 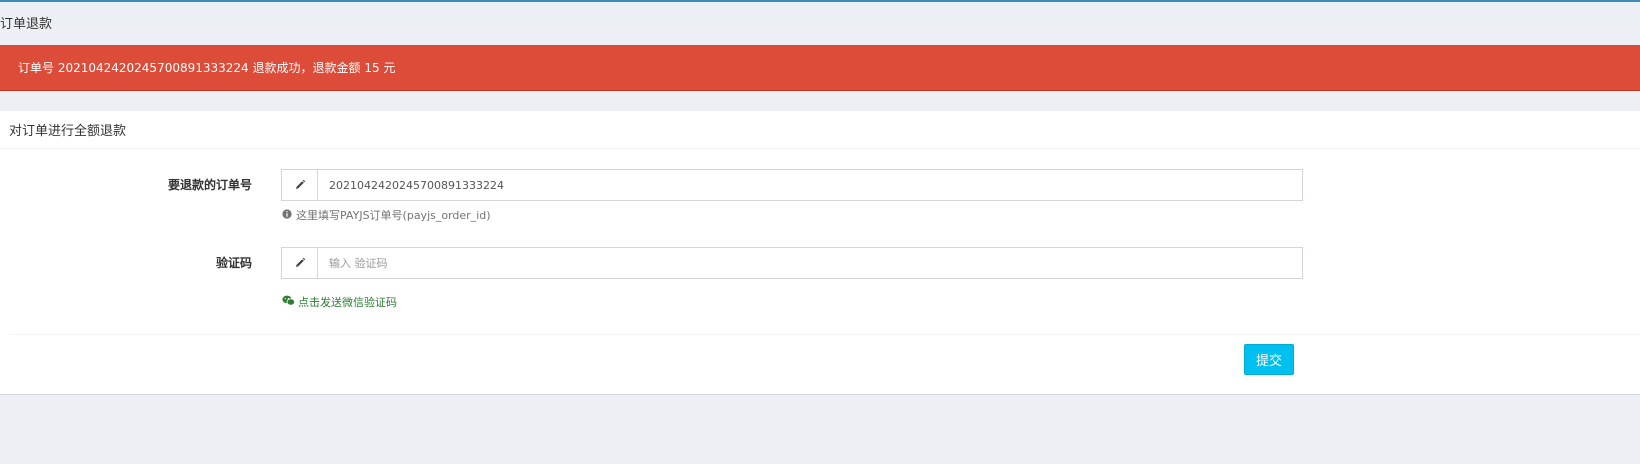 I want to click on form-divider, so click(x=824, y=334).